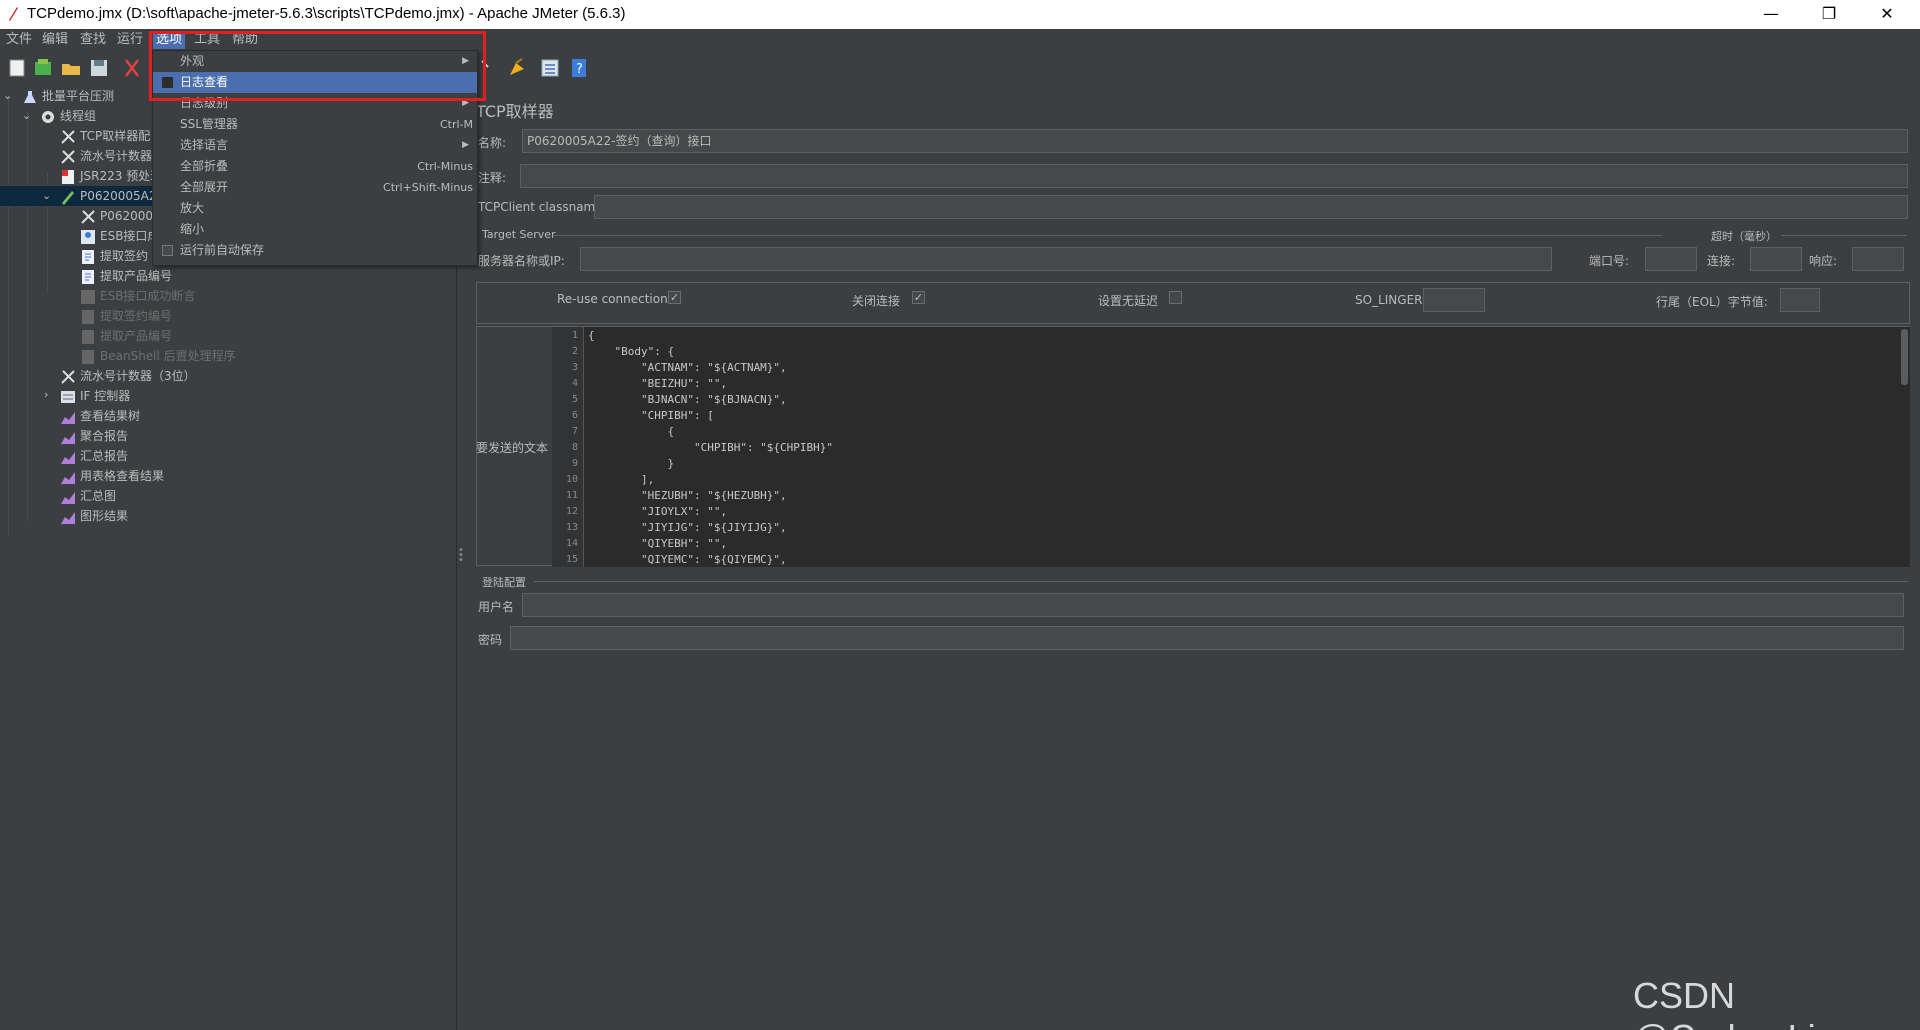 Image resolution: width=1920 pixels, height=1030 pixels. What do you see at coordinates (105, 396) in the screenshot?
I see `tree-item-label: IF 控制器` at bounding box center [105, 396].